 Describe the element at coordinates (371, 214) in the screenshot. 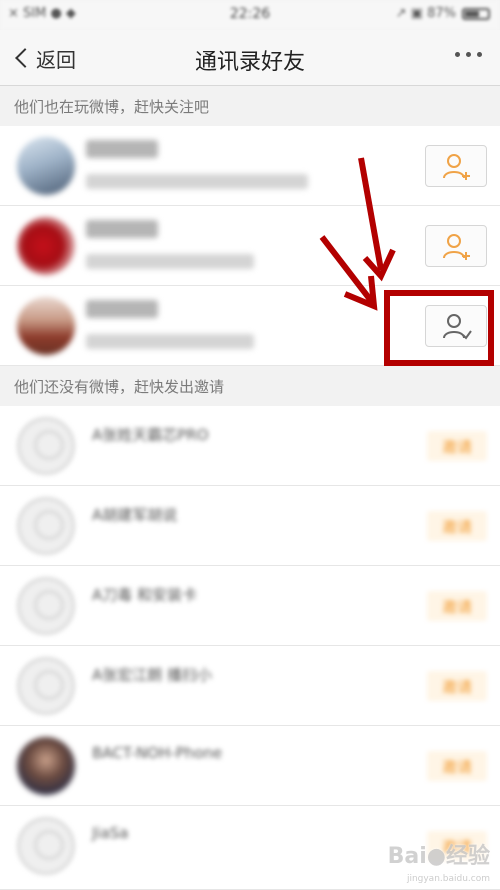

I see `annotation-arrow` at that location.